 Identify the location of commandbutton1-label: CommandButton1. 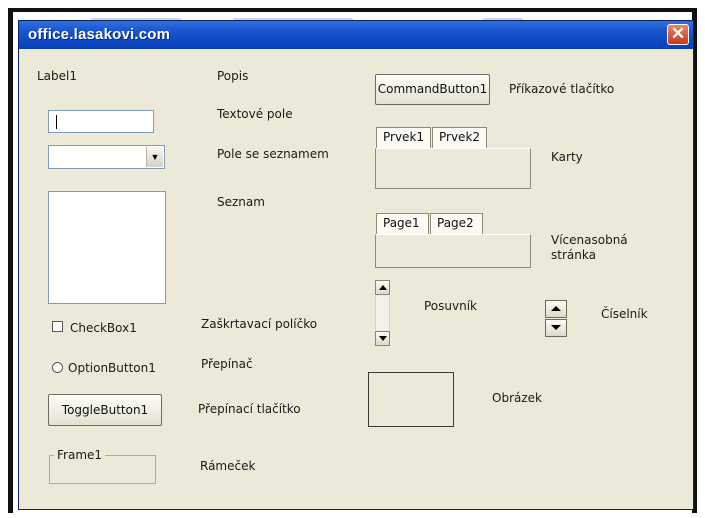
(432, 89).